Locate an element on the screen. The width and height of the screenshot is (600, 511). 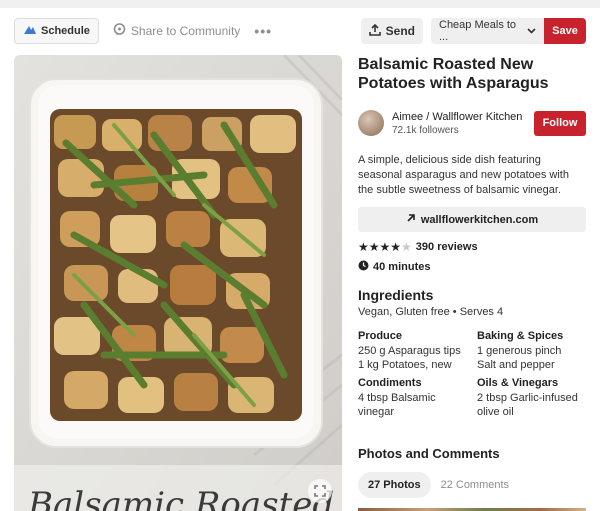
source-link-button: wallflowerkitchen.com is located at coordinates (472, 219).